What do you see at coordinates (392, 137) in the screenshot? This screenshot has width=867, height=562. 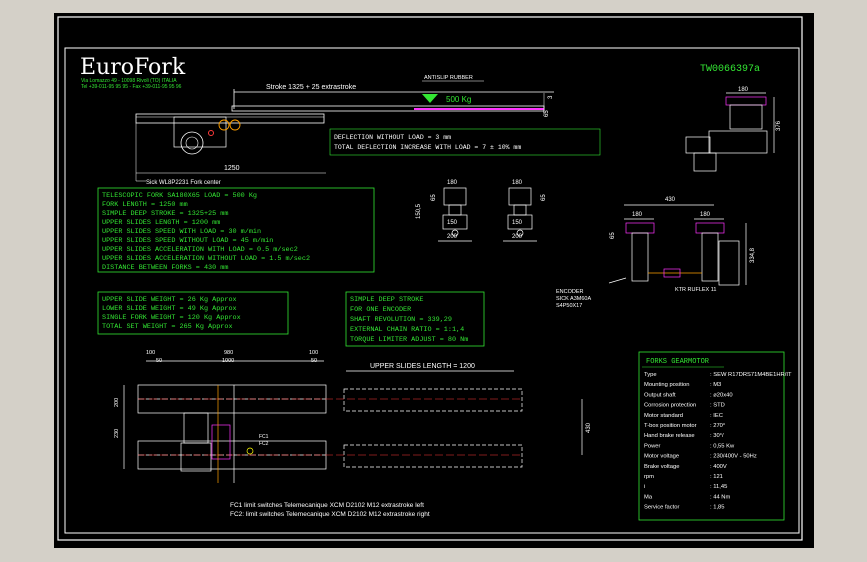 I see `deflection-line-1: DEFLECTION WITHOUT LOAD = 3 mm` at bounding box center [392, 137].